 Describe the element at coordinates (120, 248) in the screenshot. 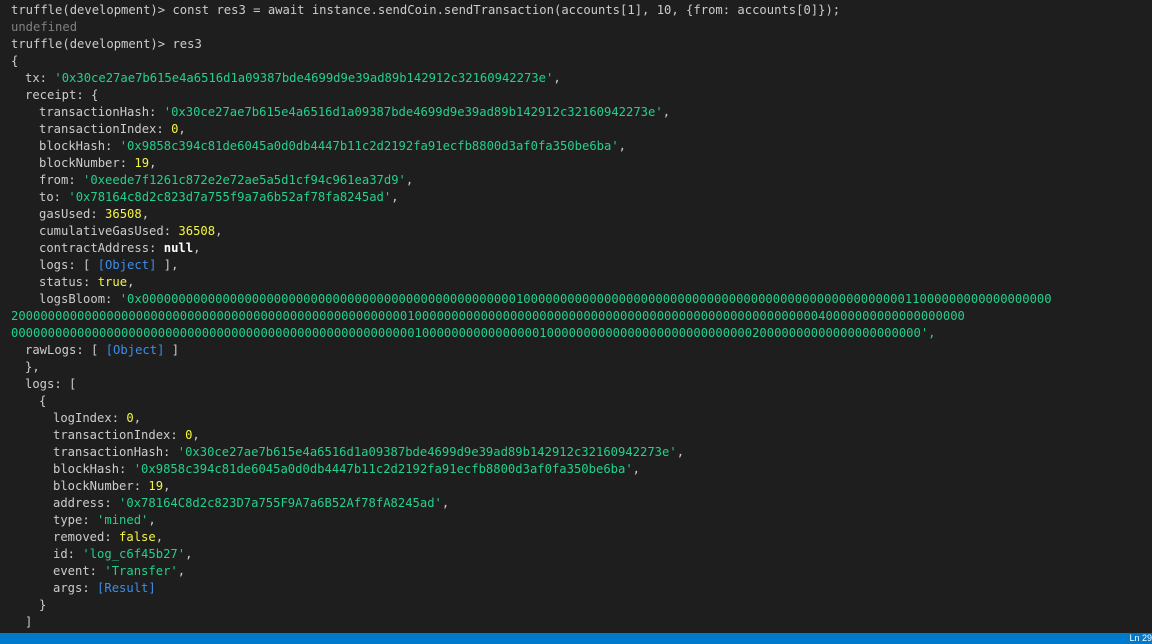

I see `receipt-contract-address: contractAddress: null,` at that location.